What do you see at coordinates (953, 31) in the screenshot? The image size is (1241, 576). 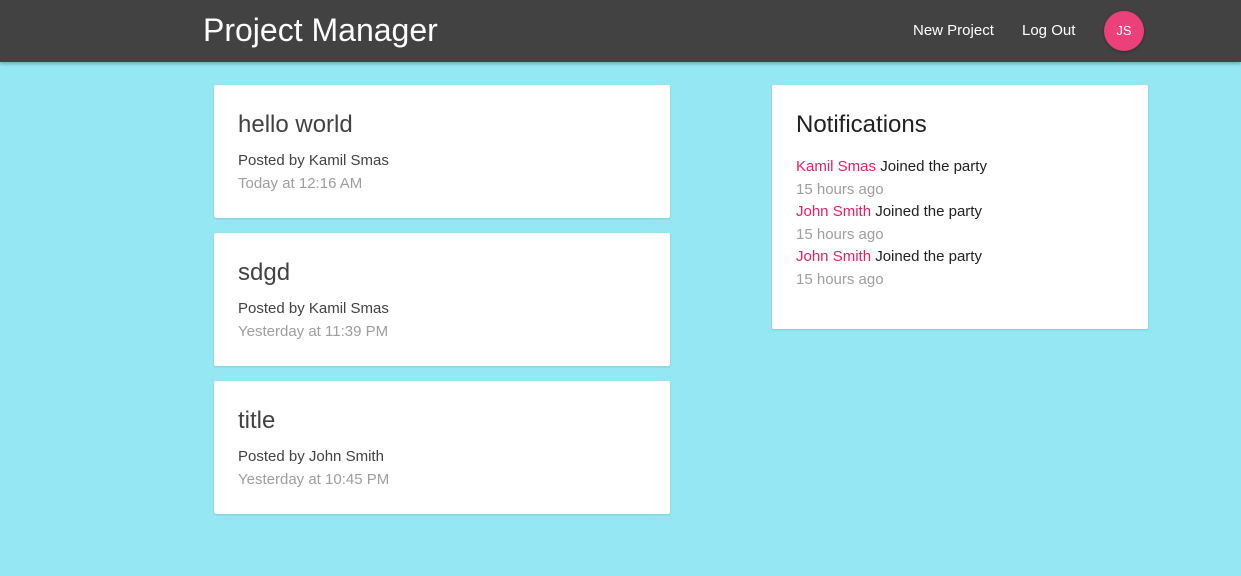 I see `new-project-link: New Project` at bounding box center [953, 31].